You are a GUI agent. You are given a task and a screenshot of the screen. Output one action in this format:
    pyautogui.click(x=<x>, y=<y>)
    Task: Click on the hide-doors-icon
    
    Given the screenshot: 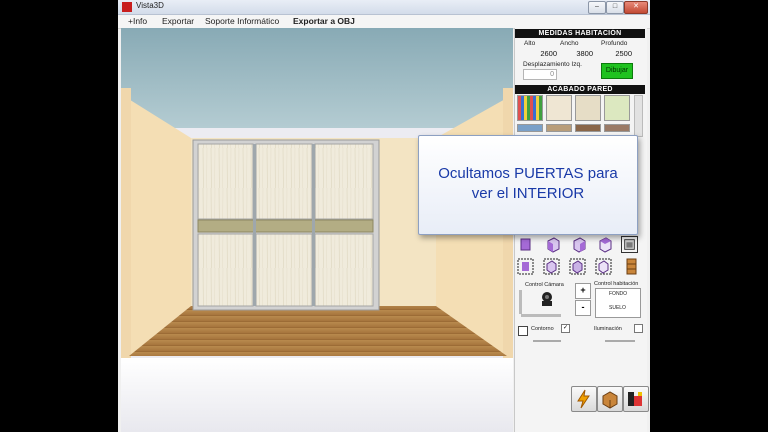 What is the action you would take?
    pyautogui.click(x=629, y=244)
    